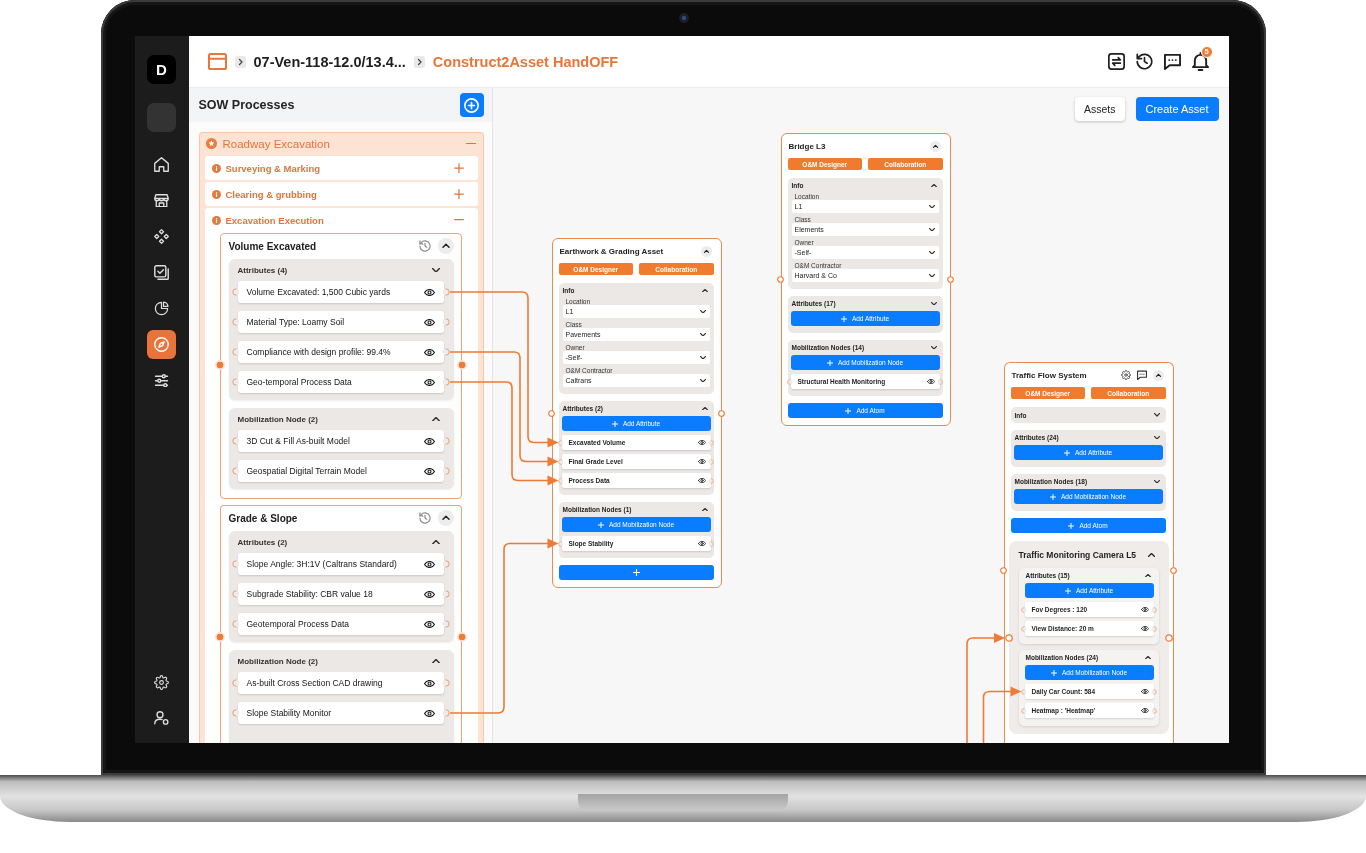  What do you see at coordinates (217, 61) in the screenshot?
I see `window-icon` at bounding box center [217, 61].